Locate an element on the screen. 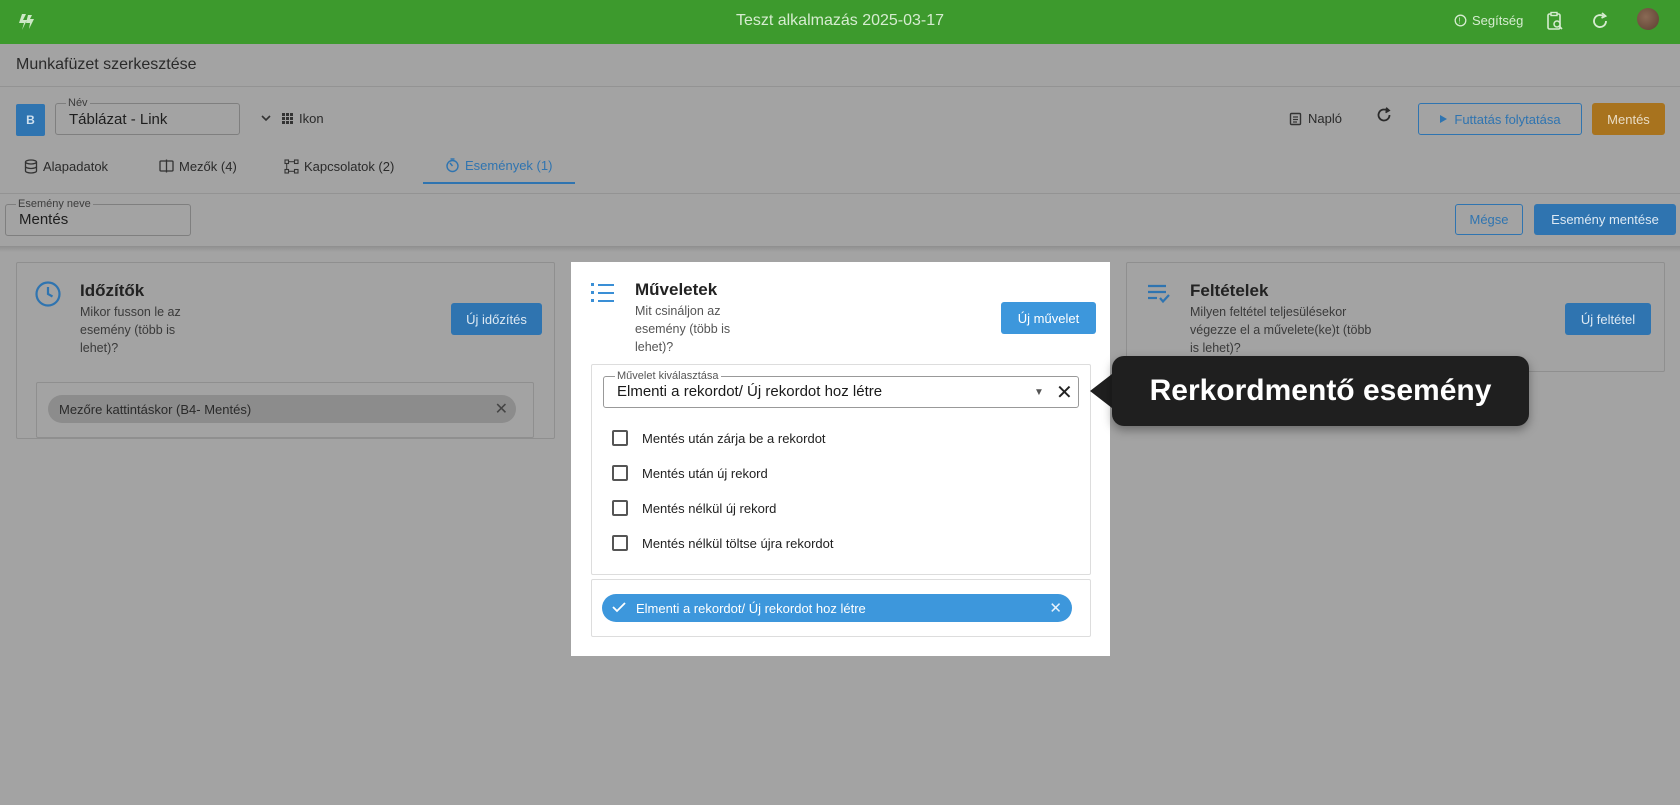 The width and height of the screenshot is (1680, 805). checklist-icon is located at coordinates (1159, 297).